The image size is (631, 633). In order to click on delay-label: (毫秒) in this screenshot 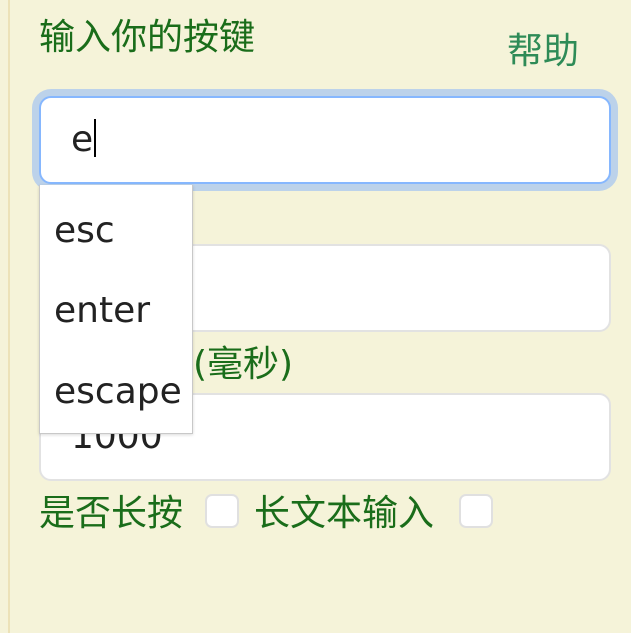, I will do `click(243, 364)`.